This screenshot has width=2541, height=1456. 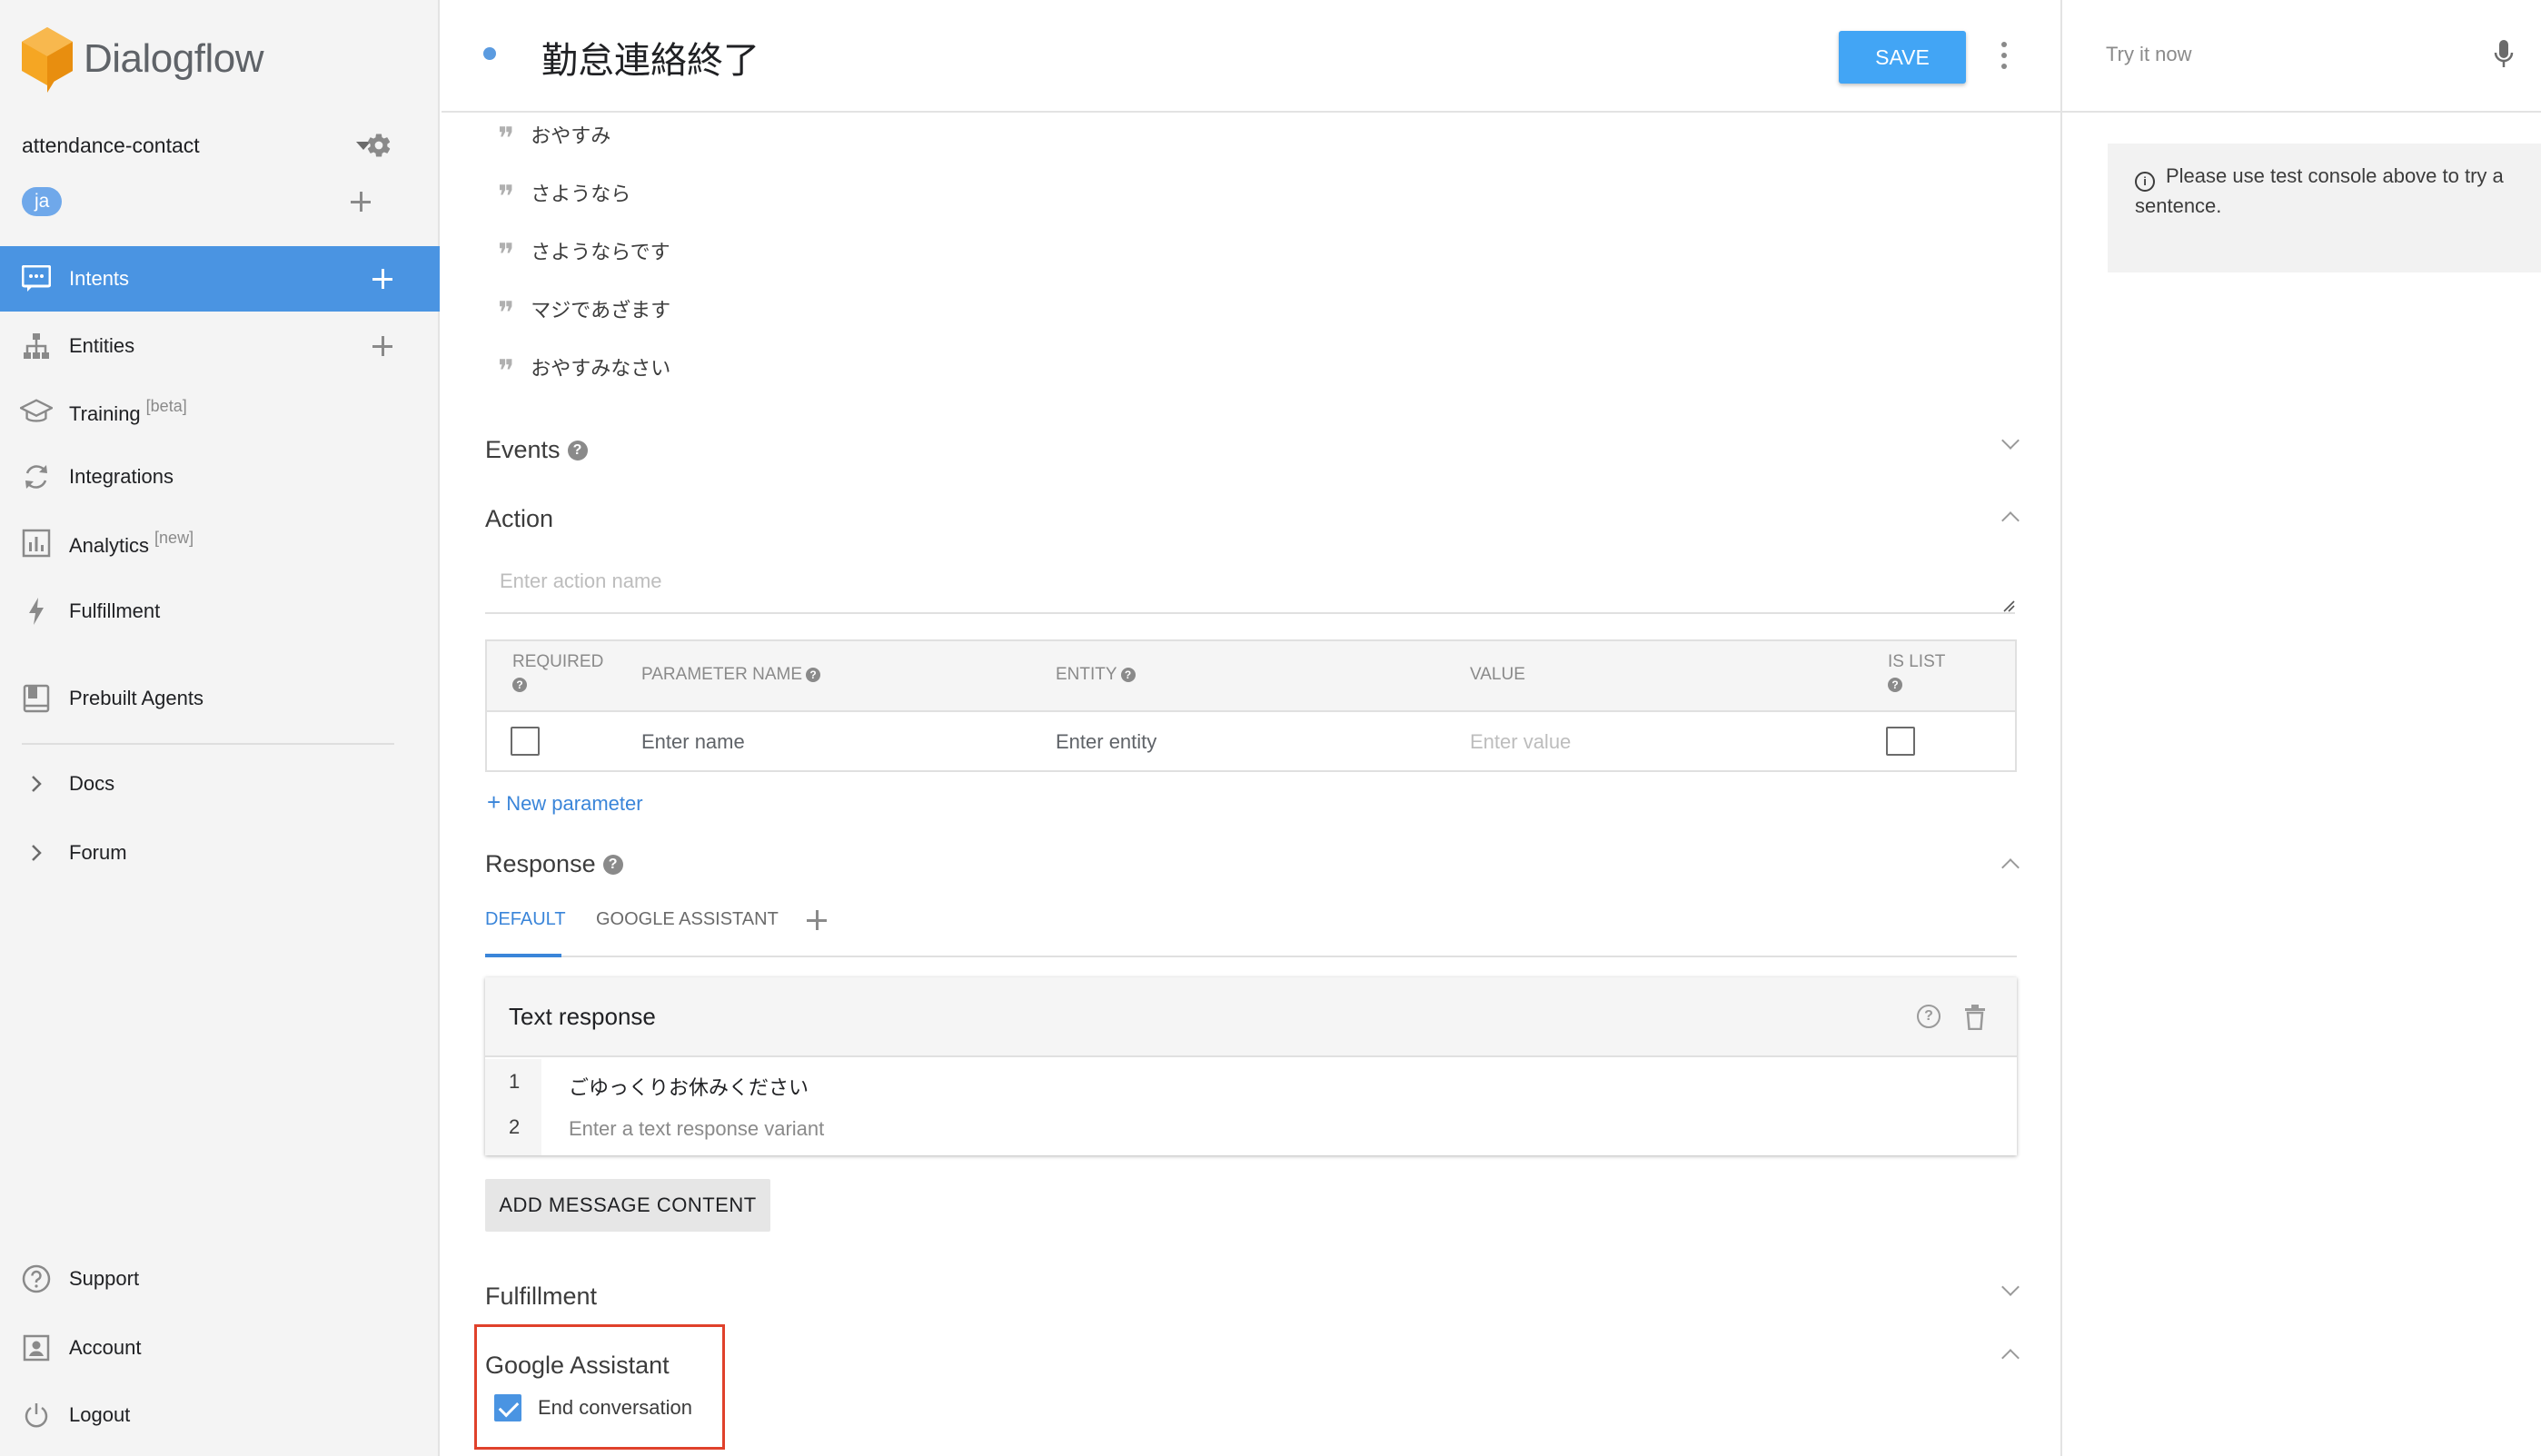 What do you see at coordinates (378, 146) in the screenshot?
I see `gear-icon` at bounding box center [378, 146].